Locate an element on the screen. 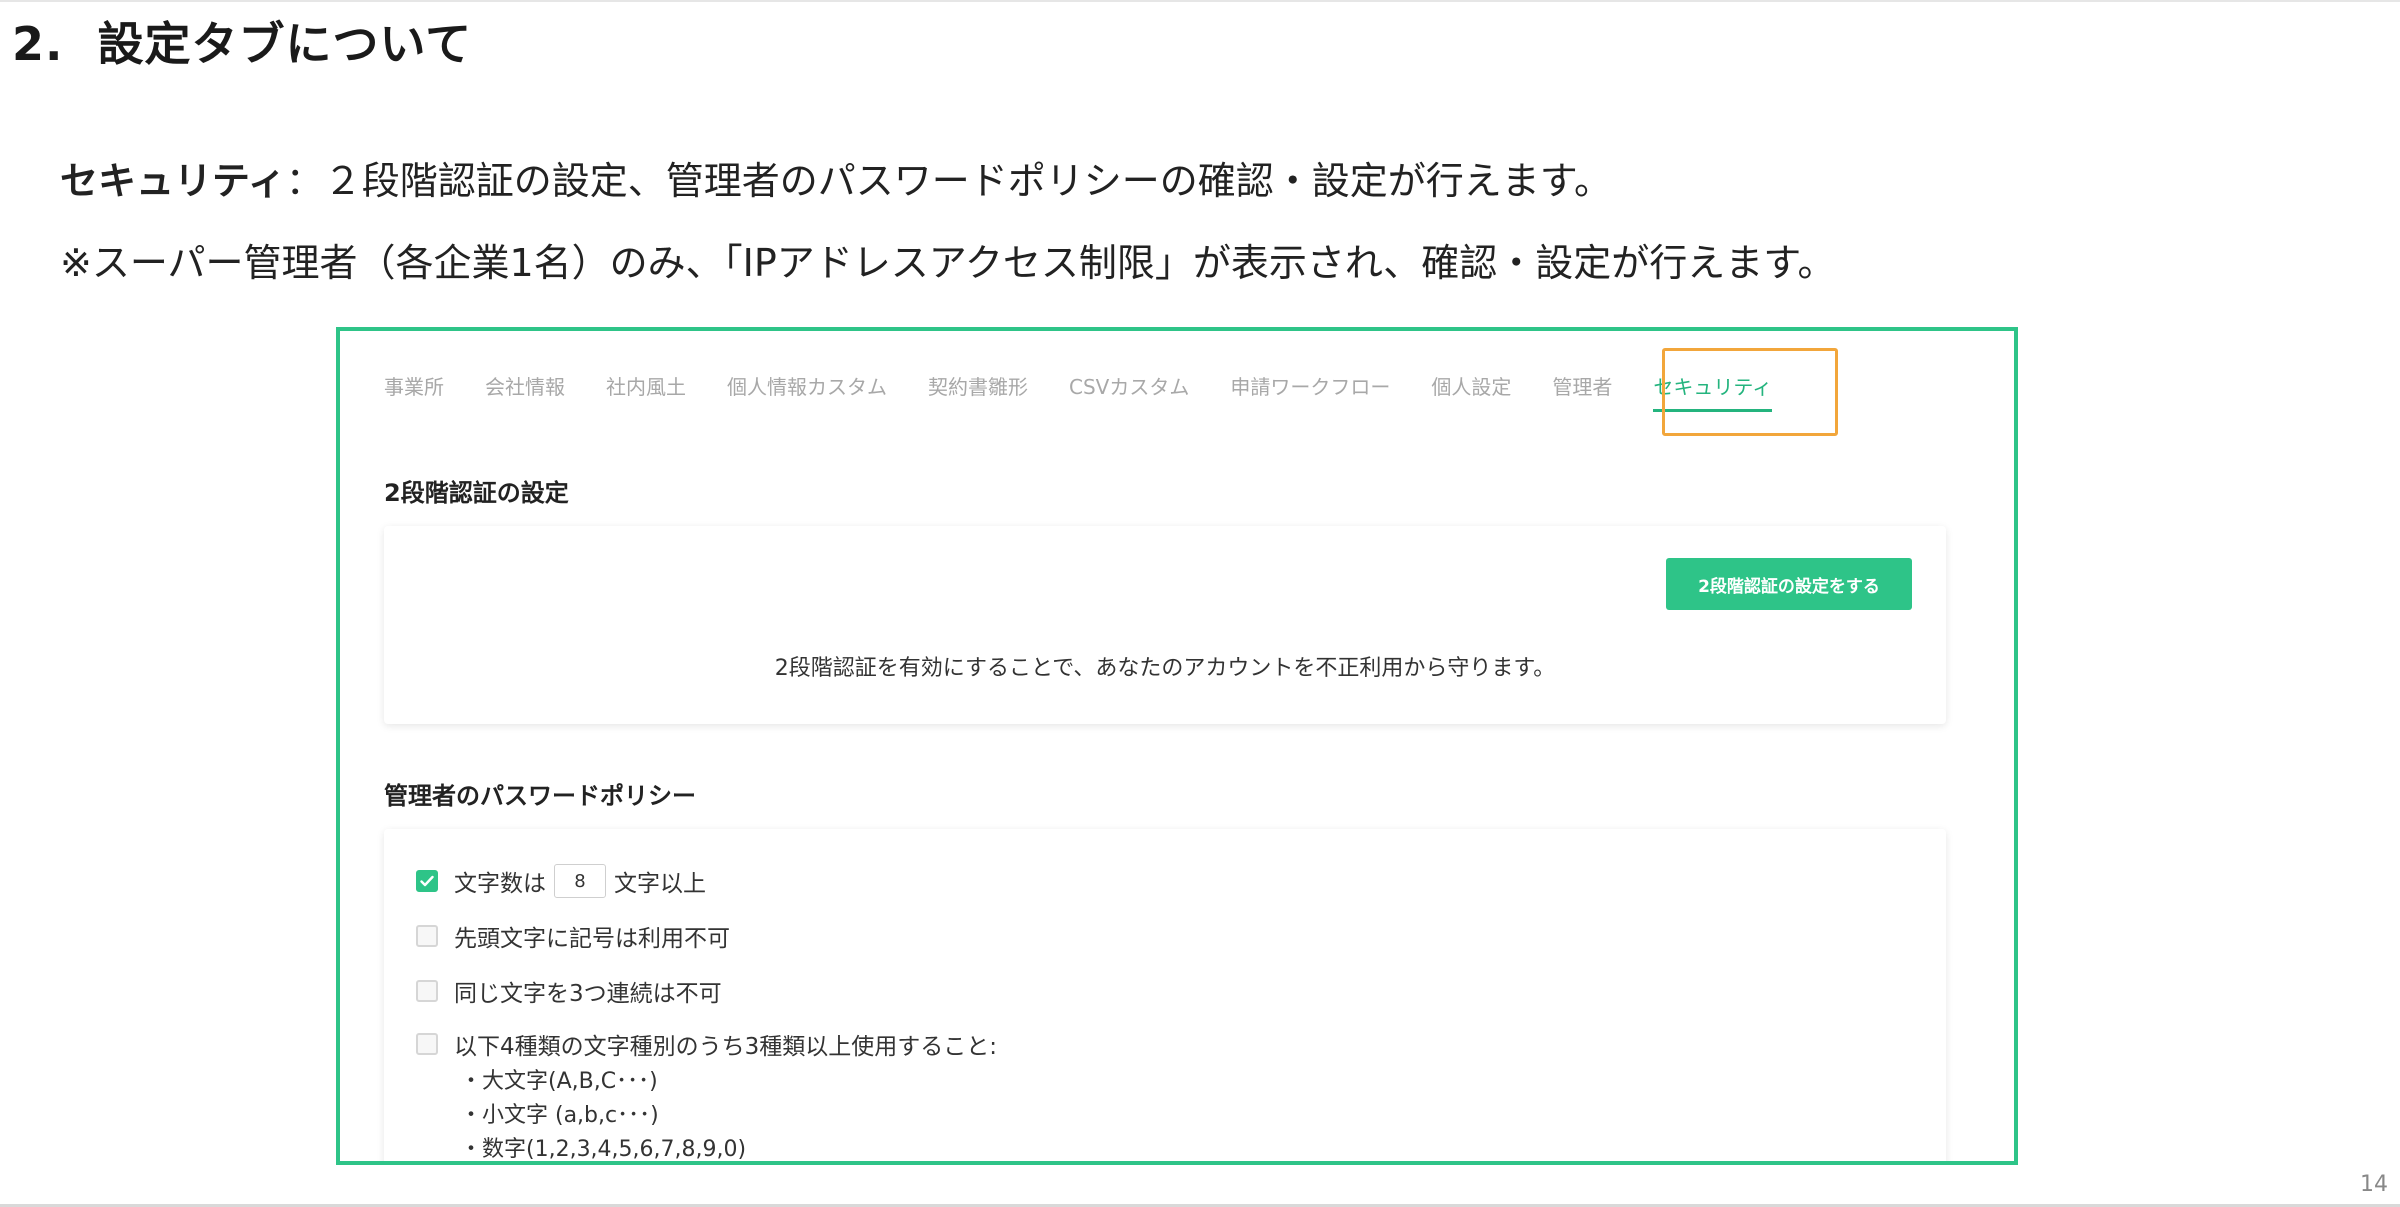 The height and width of the screenshot is (1207, 2400). section-number: 2. is located at coordinates (38, 44).